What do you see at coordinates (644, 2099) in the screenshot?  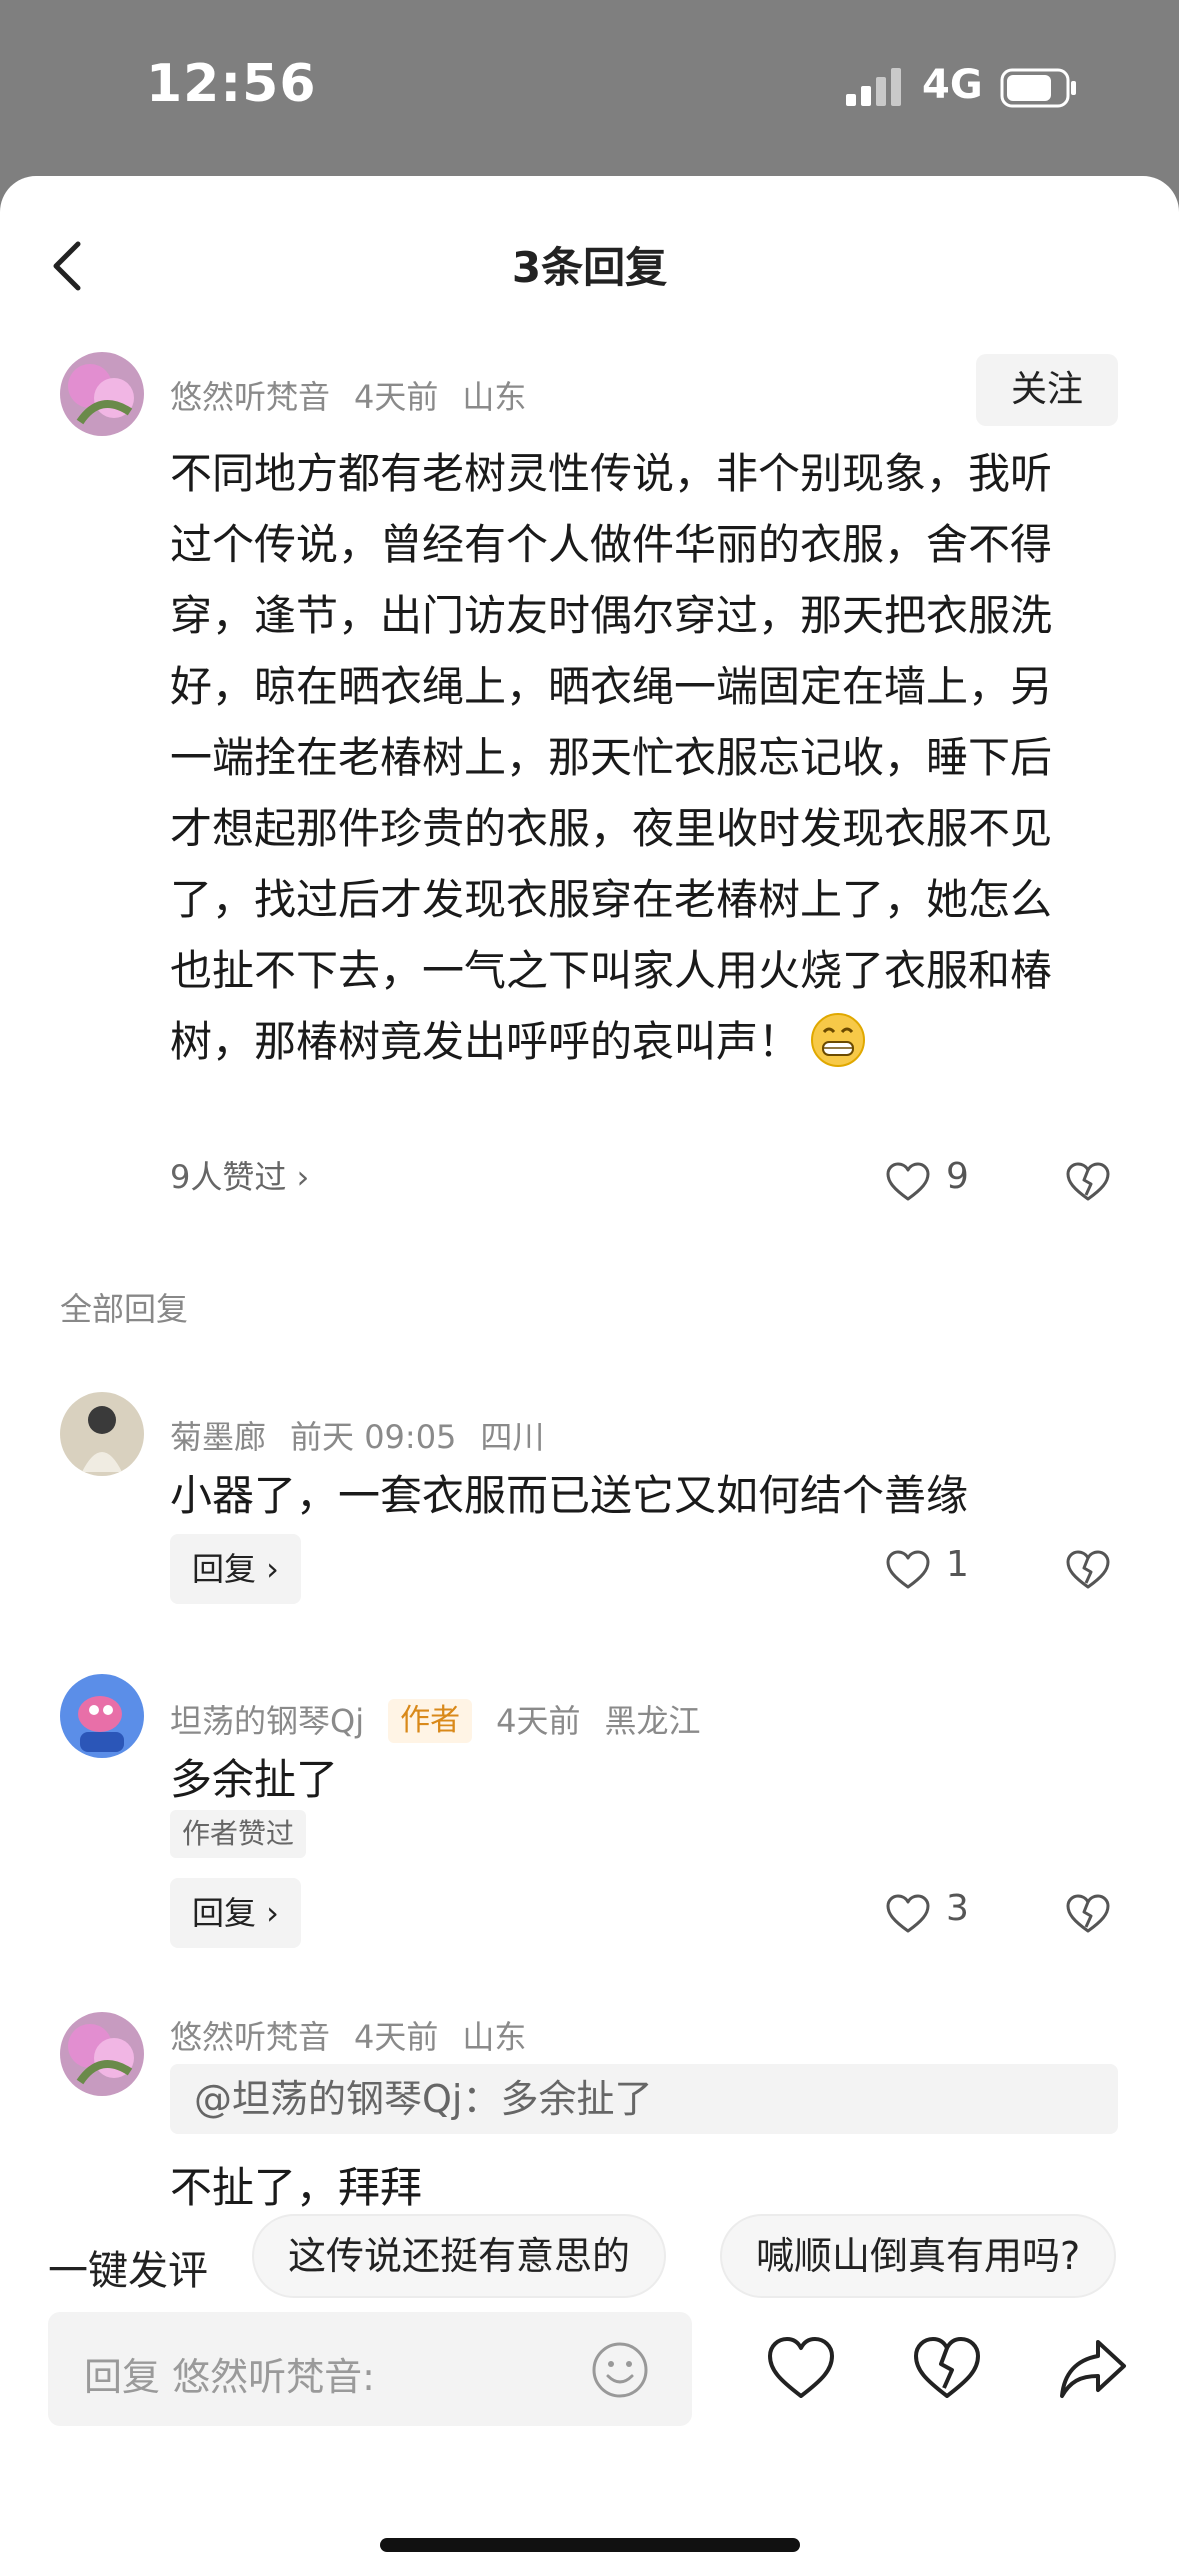 I see `quoted-reply: @坦荡的钢琴Qj：多余扯了` at bounding box center [644, 2099].